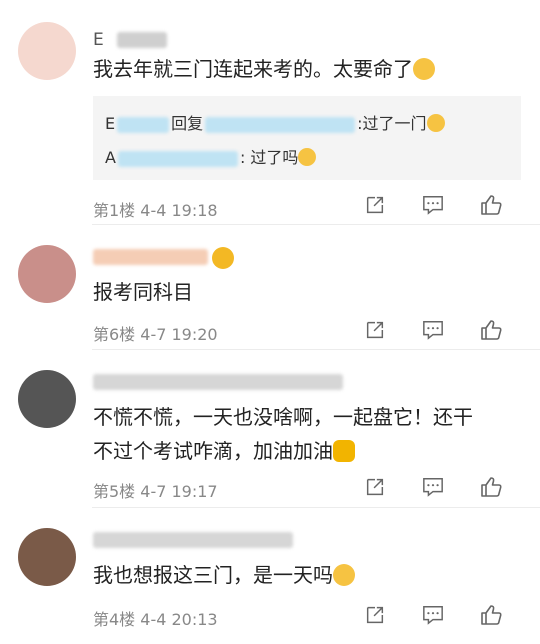  I want to click on username-initial: E, so click(98, 40).